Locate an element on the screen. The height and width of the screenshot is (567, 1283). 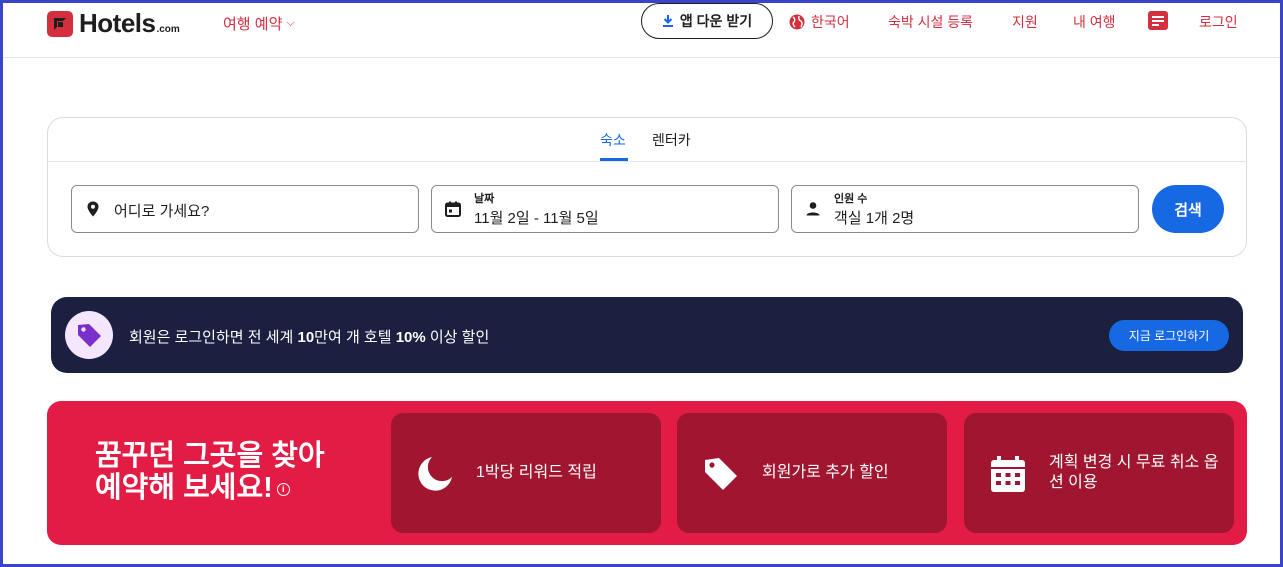
hotels-logo: Hotels .com is located at coordinates (113, 23).